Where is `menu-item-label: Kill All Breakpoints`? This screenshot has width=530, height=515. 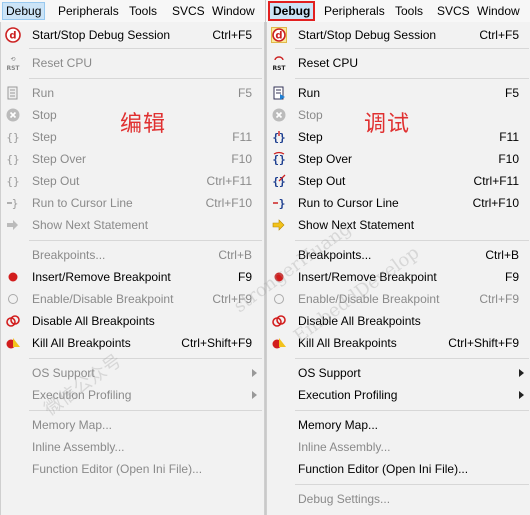
menu-item-label: Kill All Breakpoints is located at coordinates (81, 343).